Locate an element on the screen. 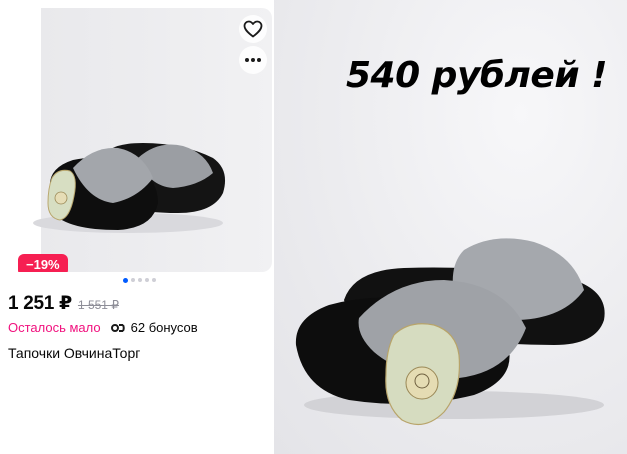  more-options-button is located at coordinates (253, 60).